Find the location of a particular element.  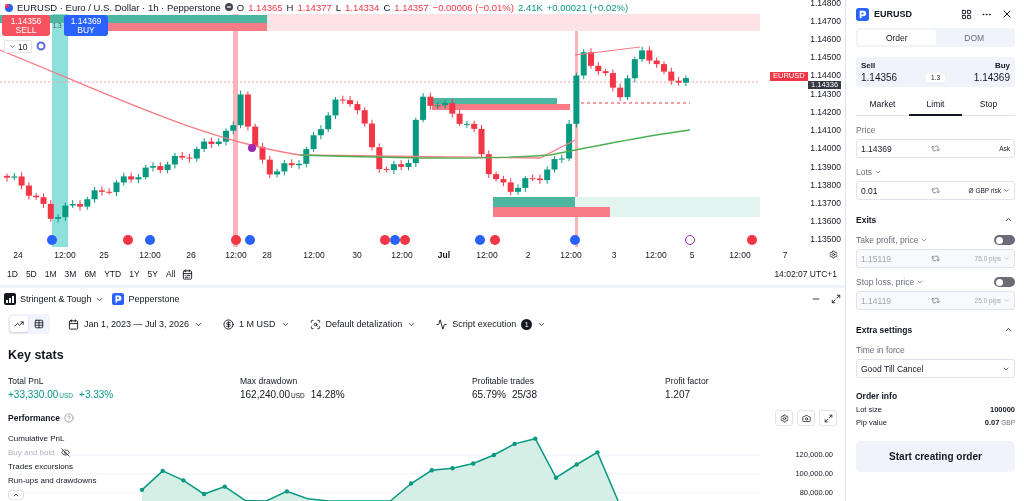

order-type-tab: Stop is located at coordinates (988, 105).